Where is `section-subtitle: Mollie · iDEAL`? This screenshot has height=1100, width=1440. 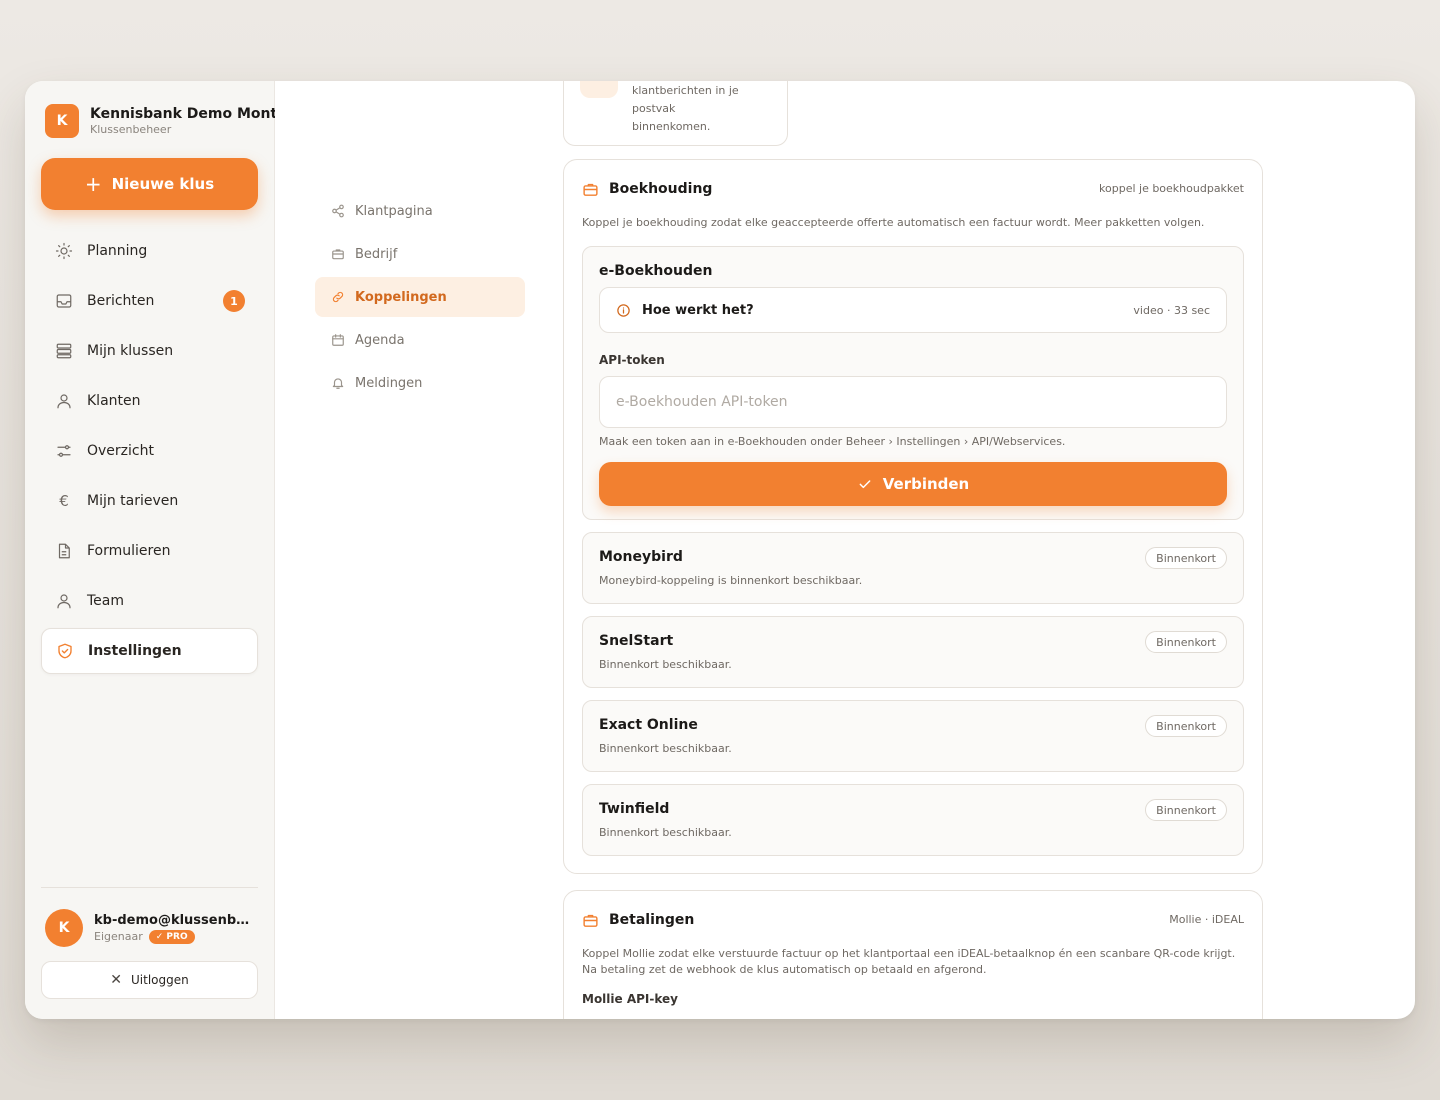
section-subtitle: Mollie · iDEAL is located at coordinates (1206, 919).